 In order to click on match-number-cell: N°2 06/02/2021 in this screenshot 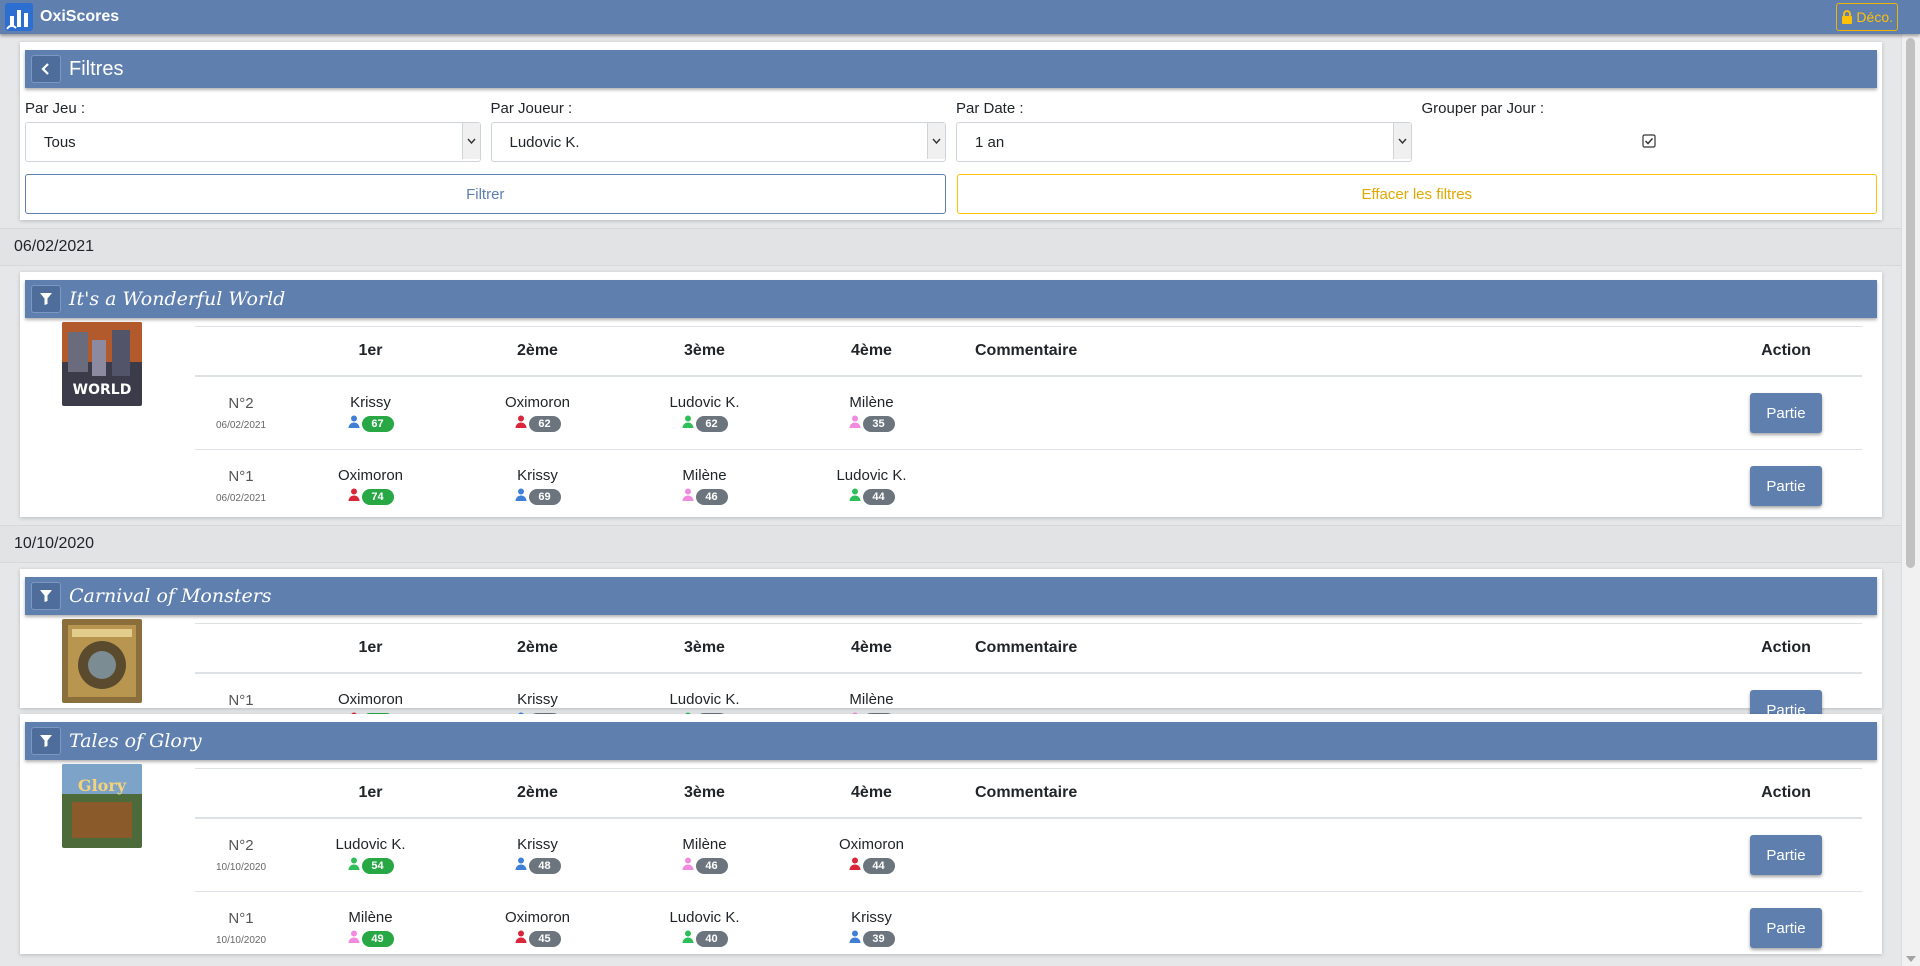, I will do `click(241, 413)`.